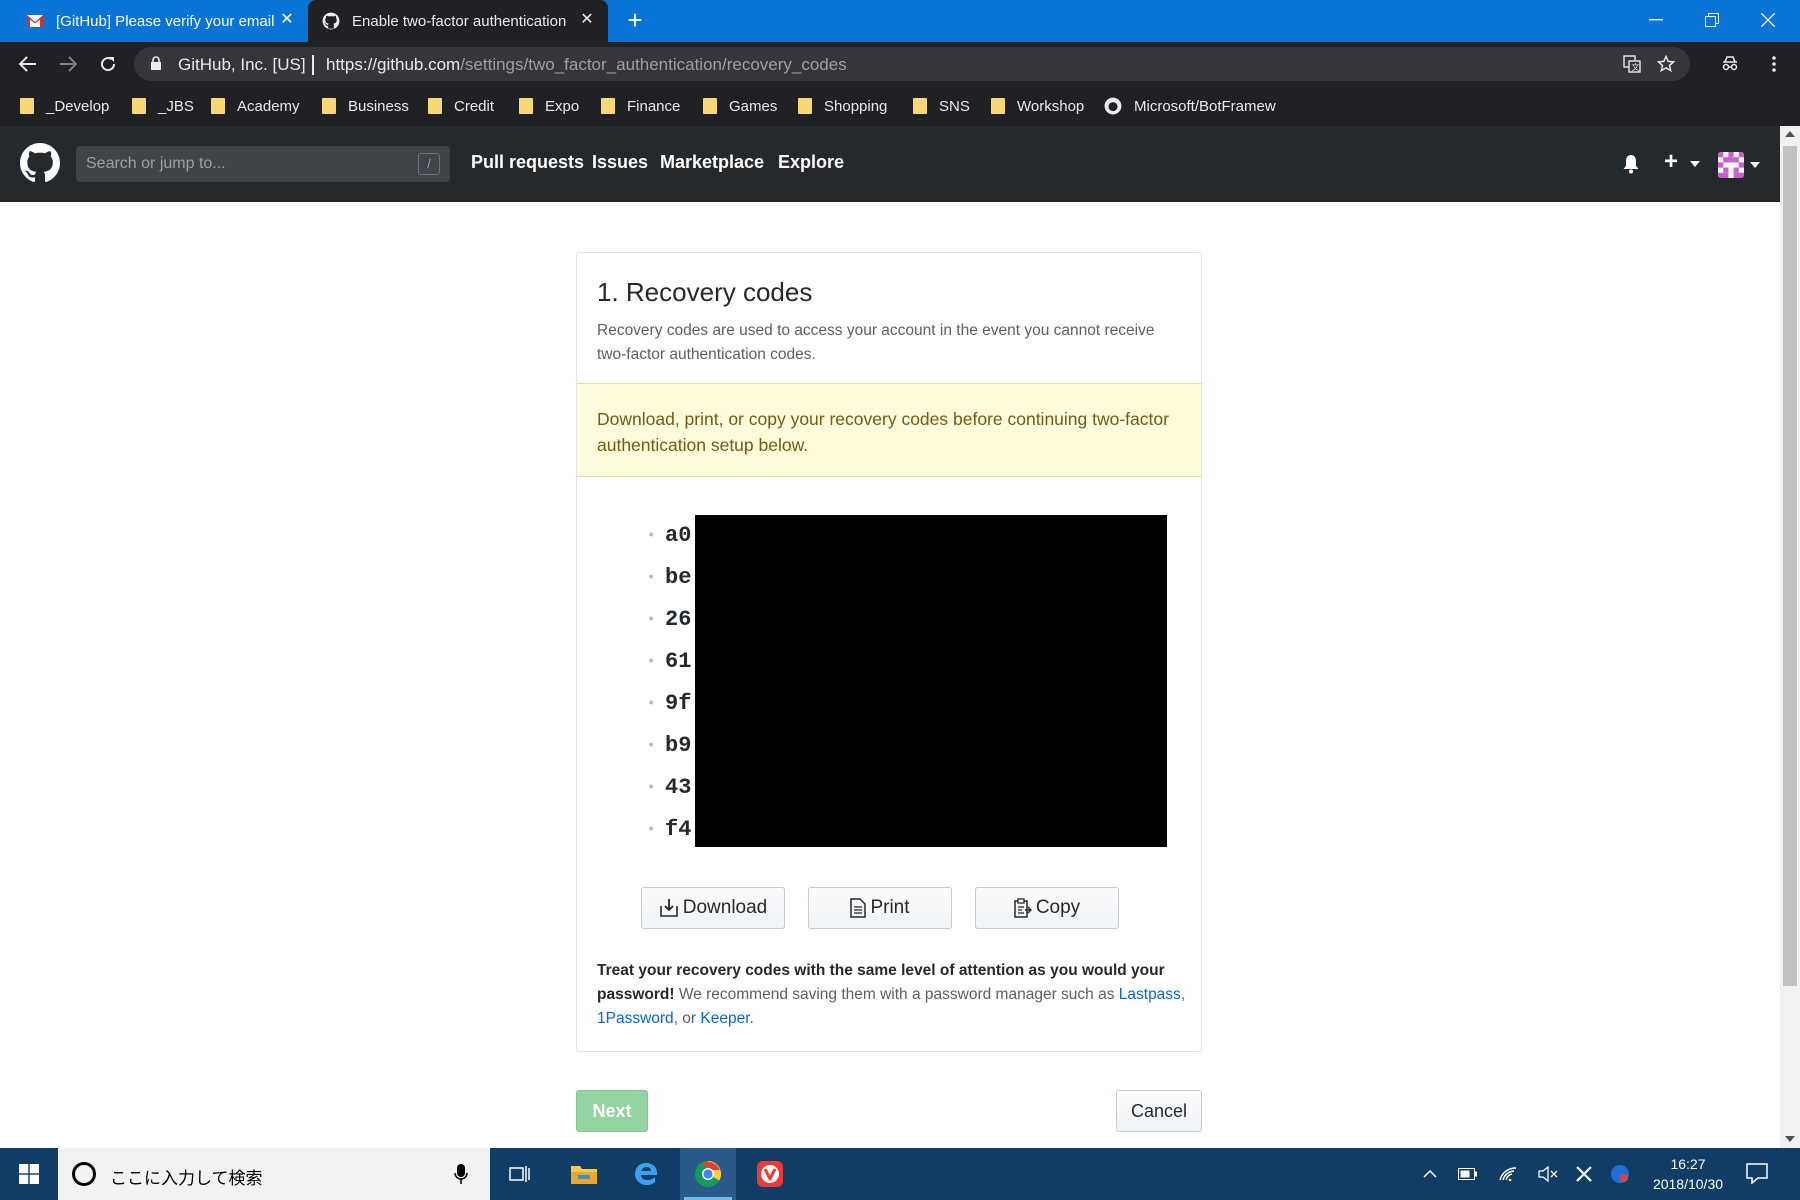  I want to click on link-lastpass: Lastpass, so click(1150, 994).